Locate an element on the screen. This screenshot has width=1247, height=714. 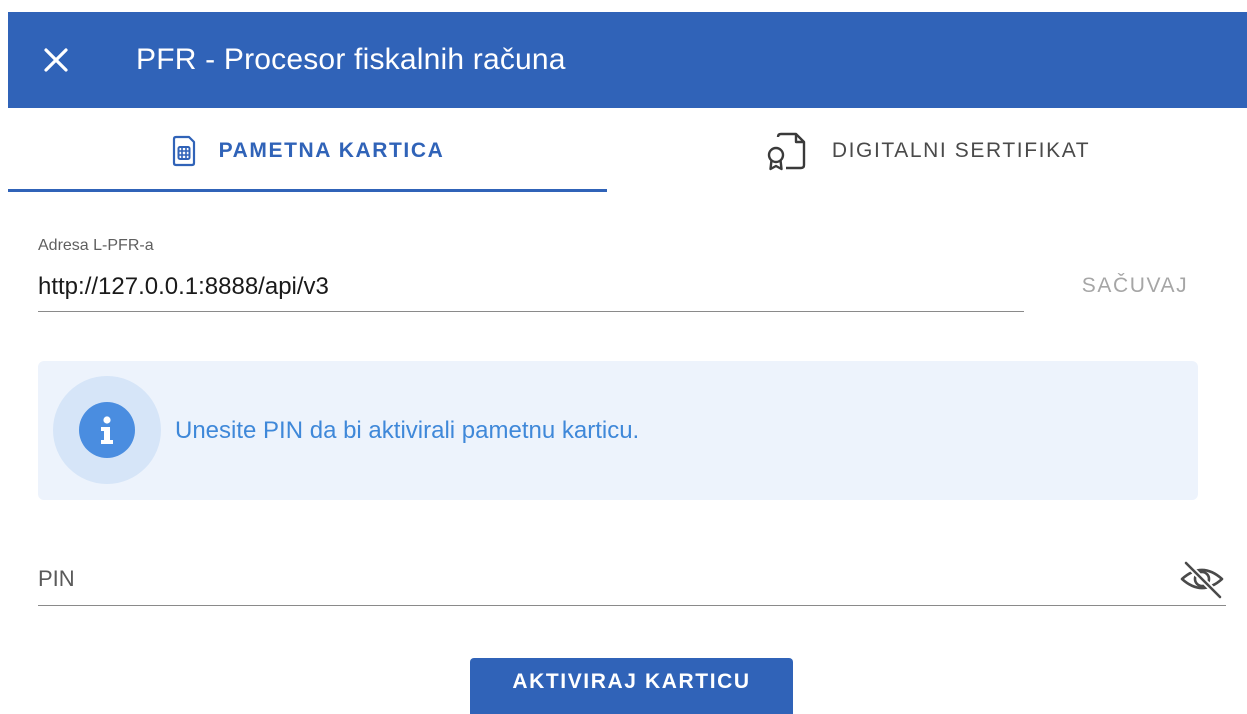
tab-bar: PAMETNA KARTICA DIGITALNI SERTIFIKAT is located at coordinates (627, 151).